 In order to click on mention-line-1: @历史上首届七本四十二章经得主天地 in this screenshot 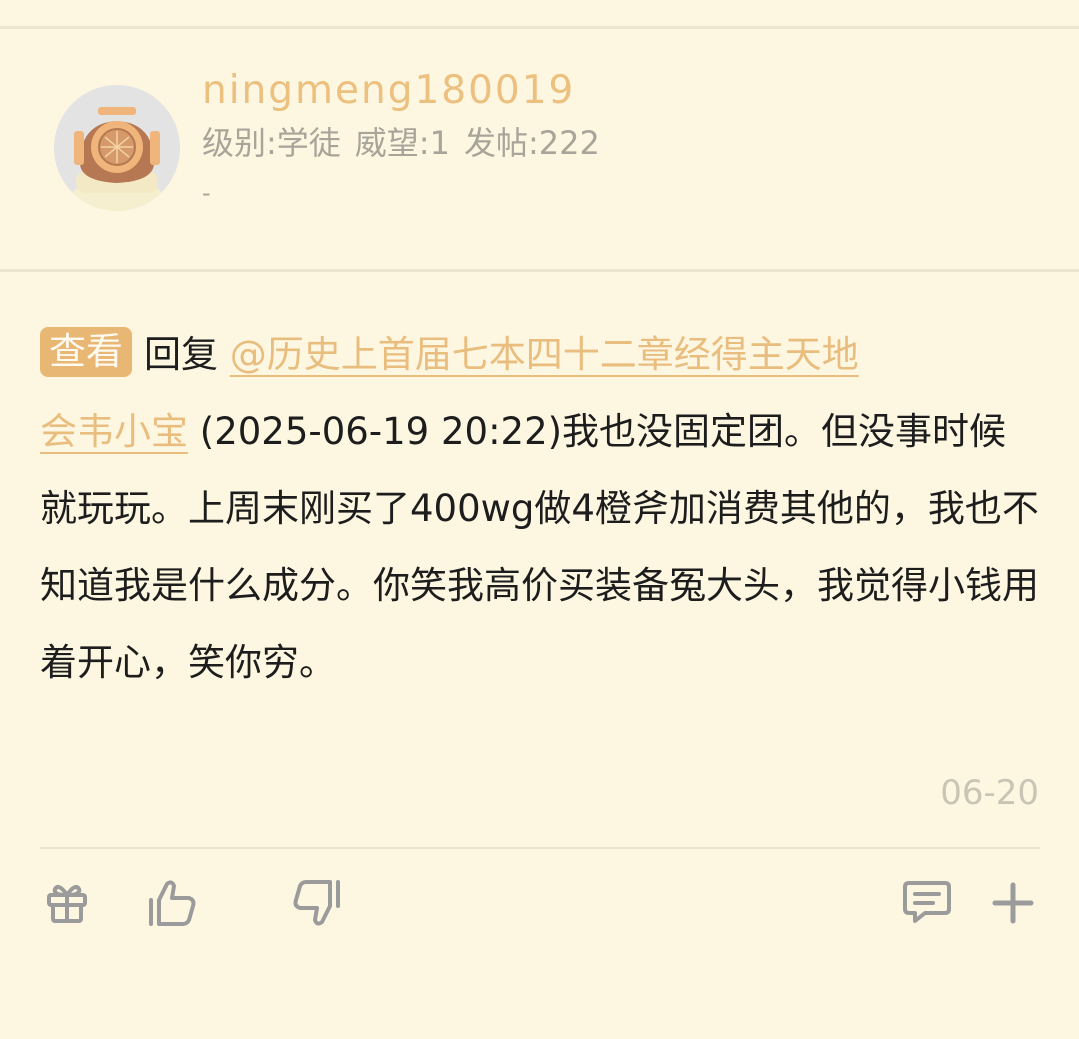, I will do `click(544, 354)`.